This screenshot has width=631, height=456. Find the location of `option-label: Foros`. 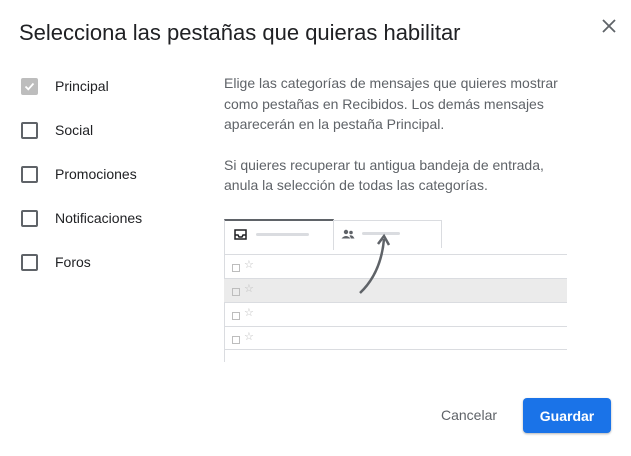

option-label: Foros is located at coordinates (73, 262).